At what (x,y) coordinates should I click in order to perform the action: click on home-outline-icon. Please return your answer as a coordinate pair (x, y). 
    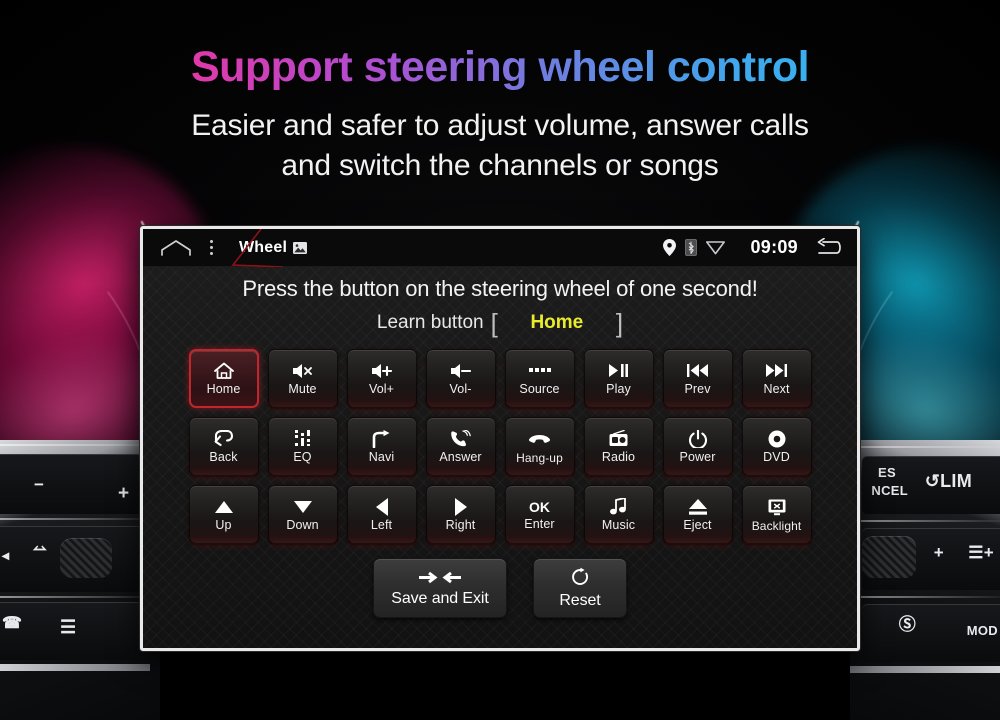
    Looking at the image, I should click on (176, 247).